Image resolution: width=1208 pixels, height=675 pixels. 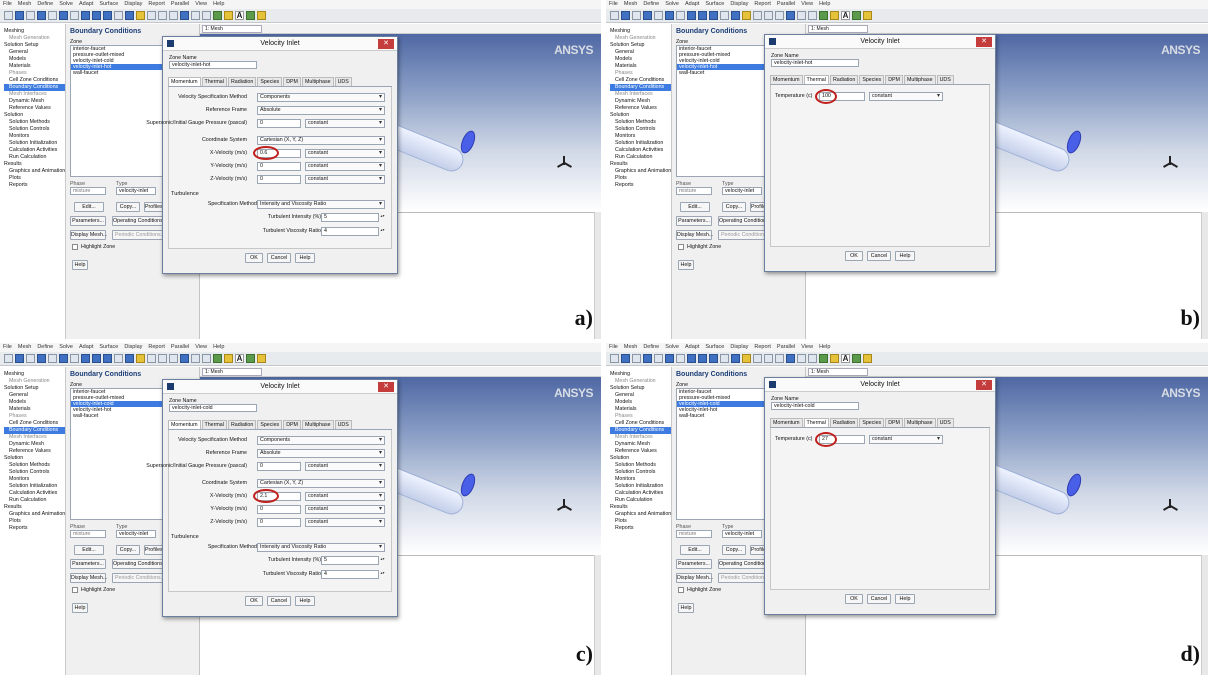 I want to click on tree-item: Phases, so click(x=640, y=416).